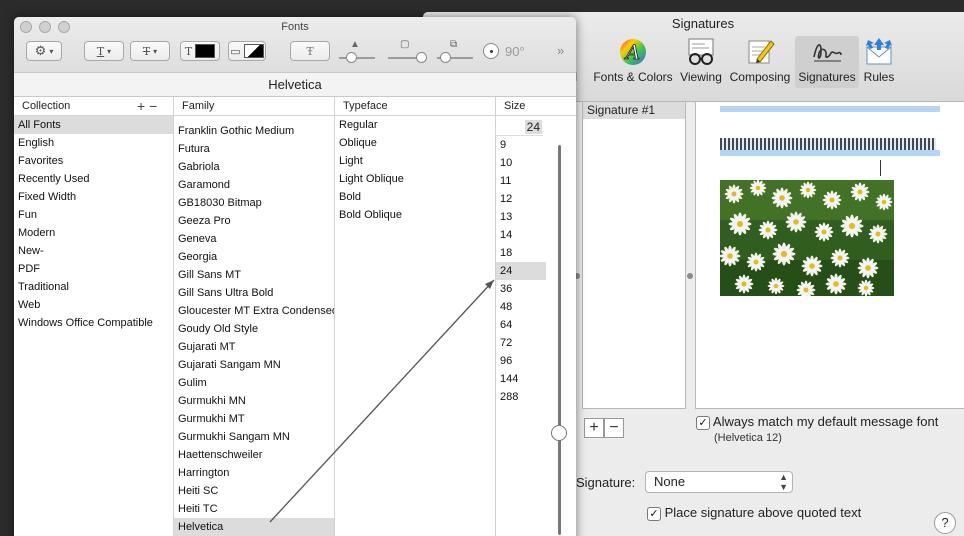 This screenshot has width=964, height=536. I want to click on family-item: Gill Sans Ultra Bold, so click(254, 293).